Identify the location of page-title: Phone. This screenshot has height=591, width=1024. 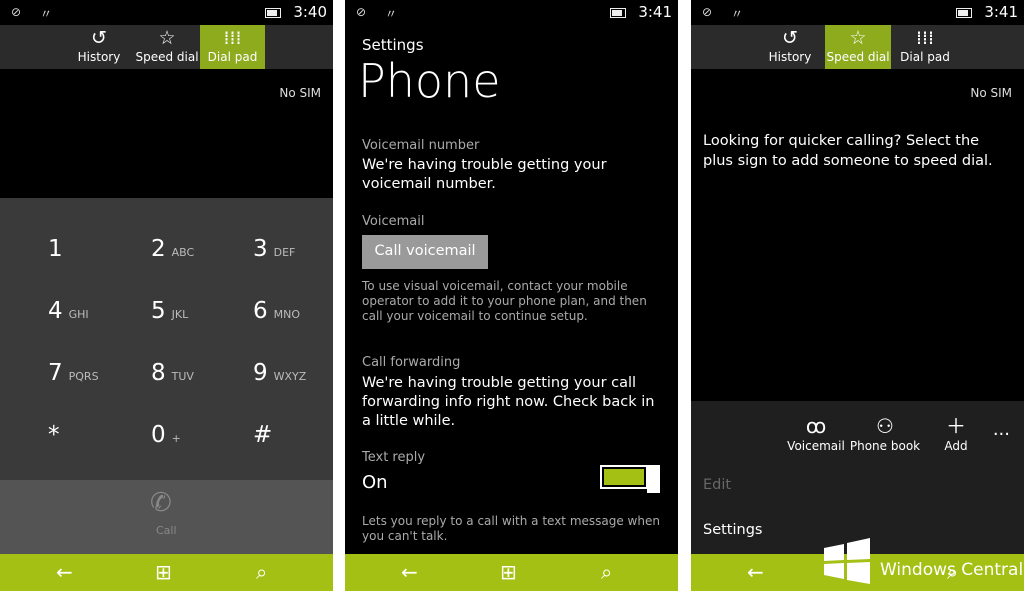
(429, 81).